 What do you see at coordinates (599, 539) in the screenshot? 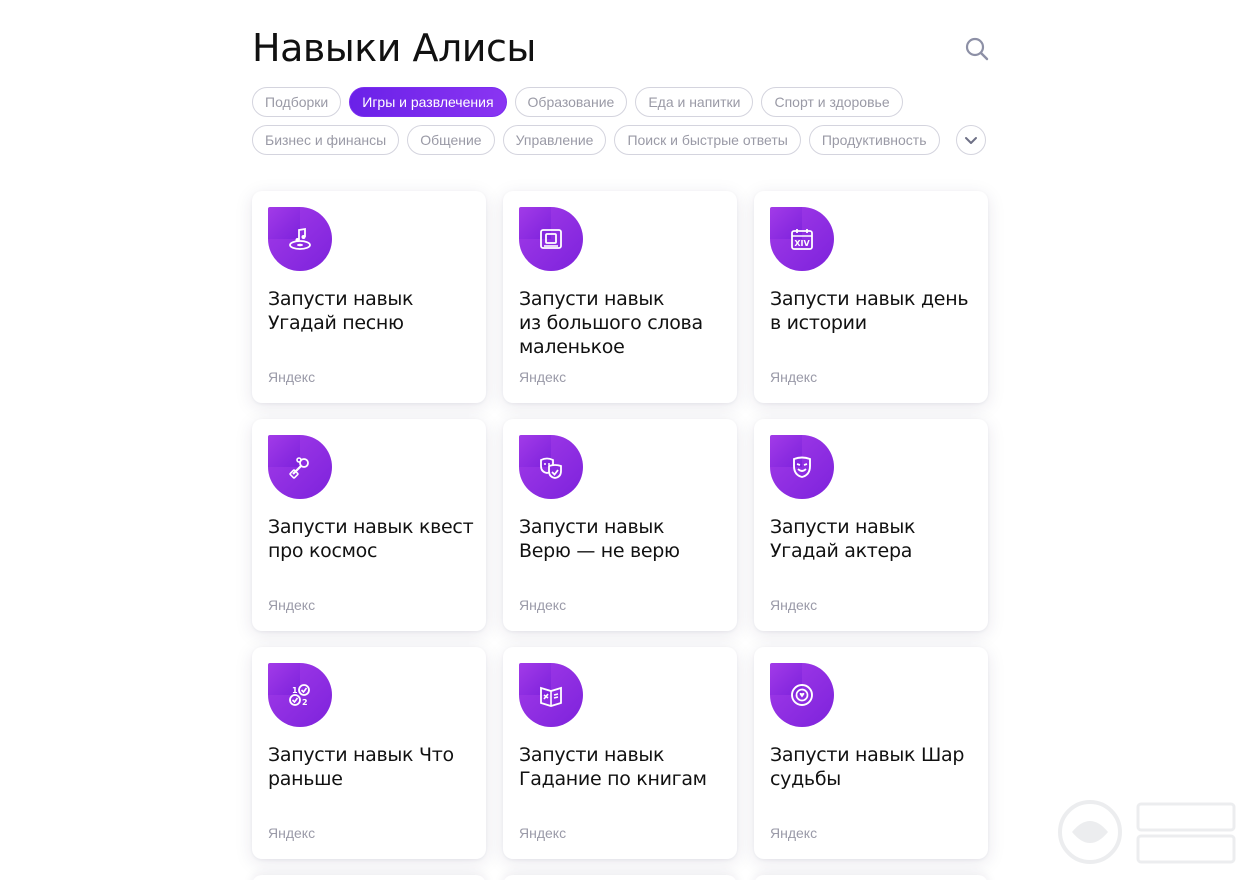
I see `skill-title: Запусти навык Верю — не верю` at bounding box center [599, 539].